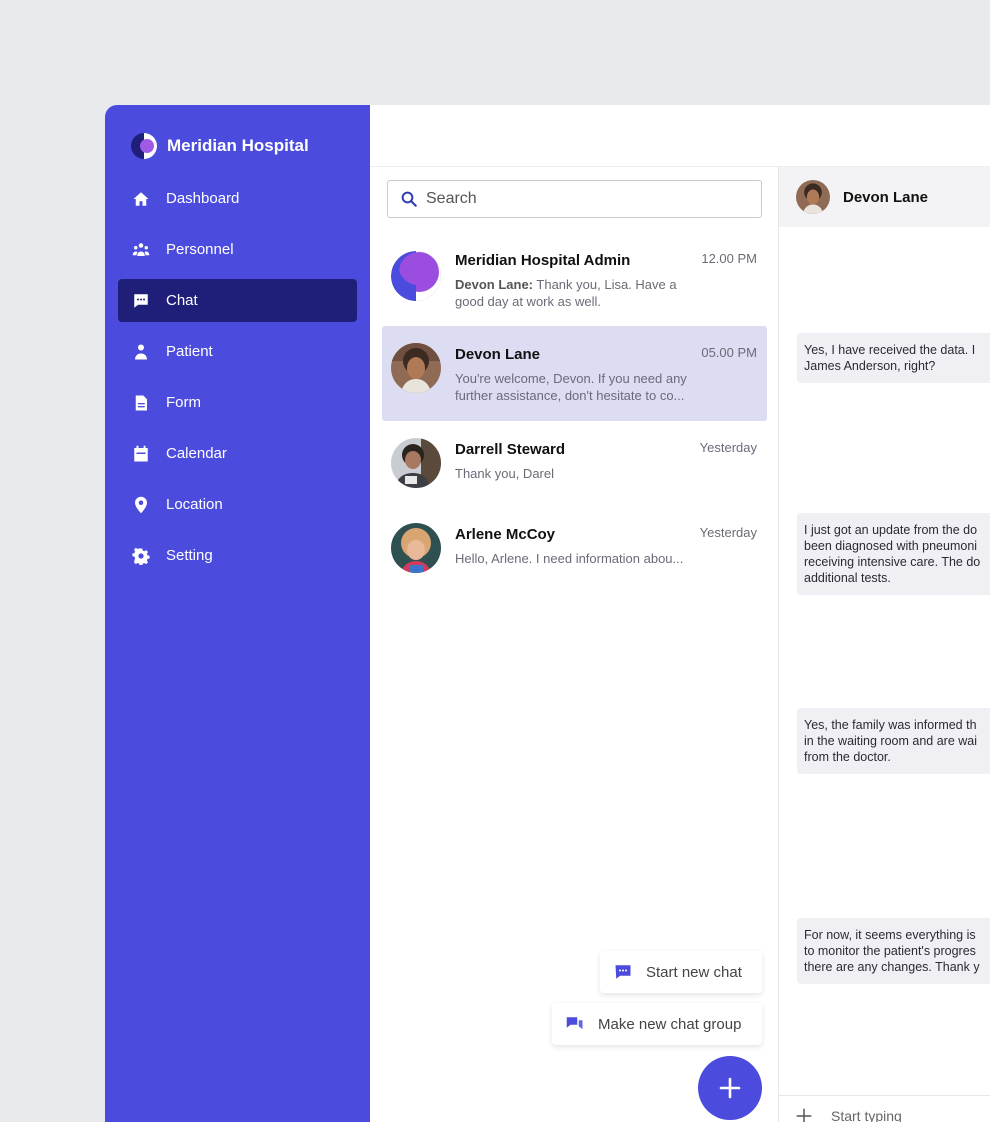 Image resolution: width=990 pixels, height=1122 pixels. What do you see at coordinates (543, 260) in the screenshot?
I see `chat-contact-name: Meridian Hospital Admin` at bounding box center [543, 260].